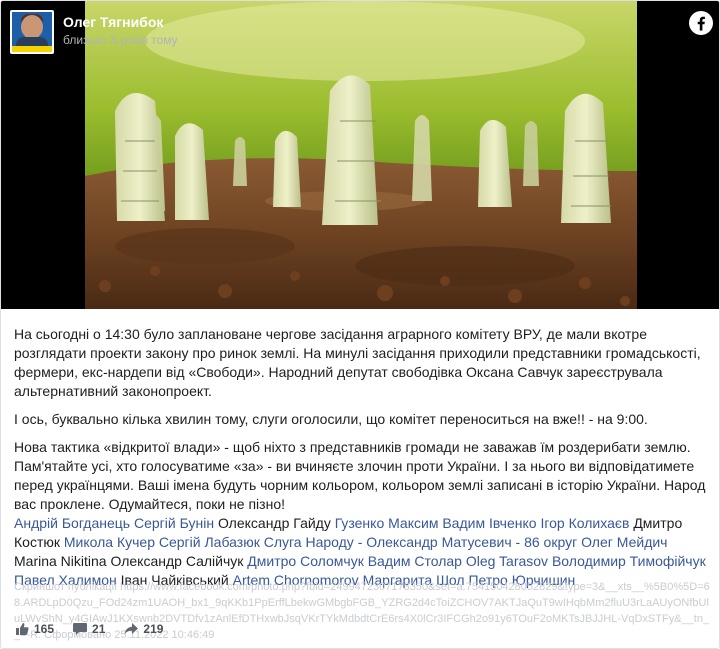 The height and width of the screenshot is (649, 720). What do you see at coordinates (701, 23) in the screenshot?
I see `facebook-logo-icon` at bounding box center [701, 23].